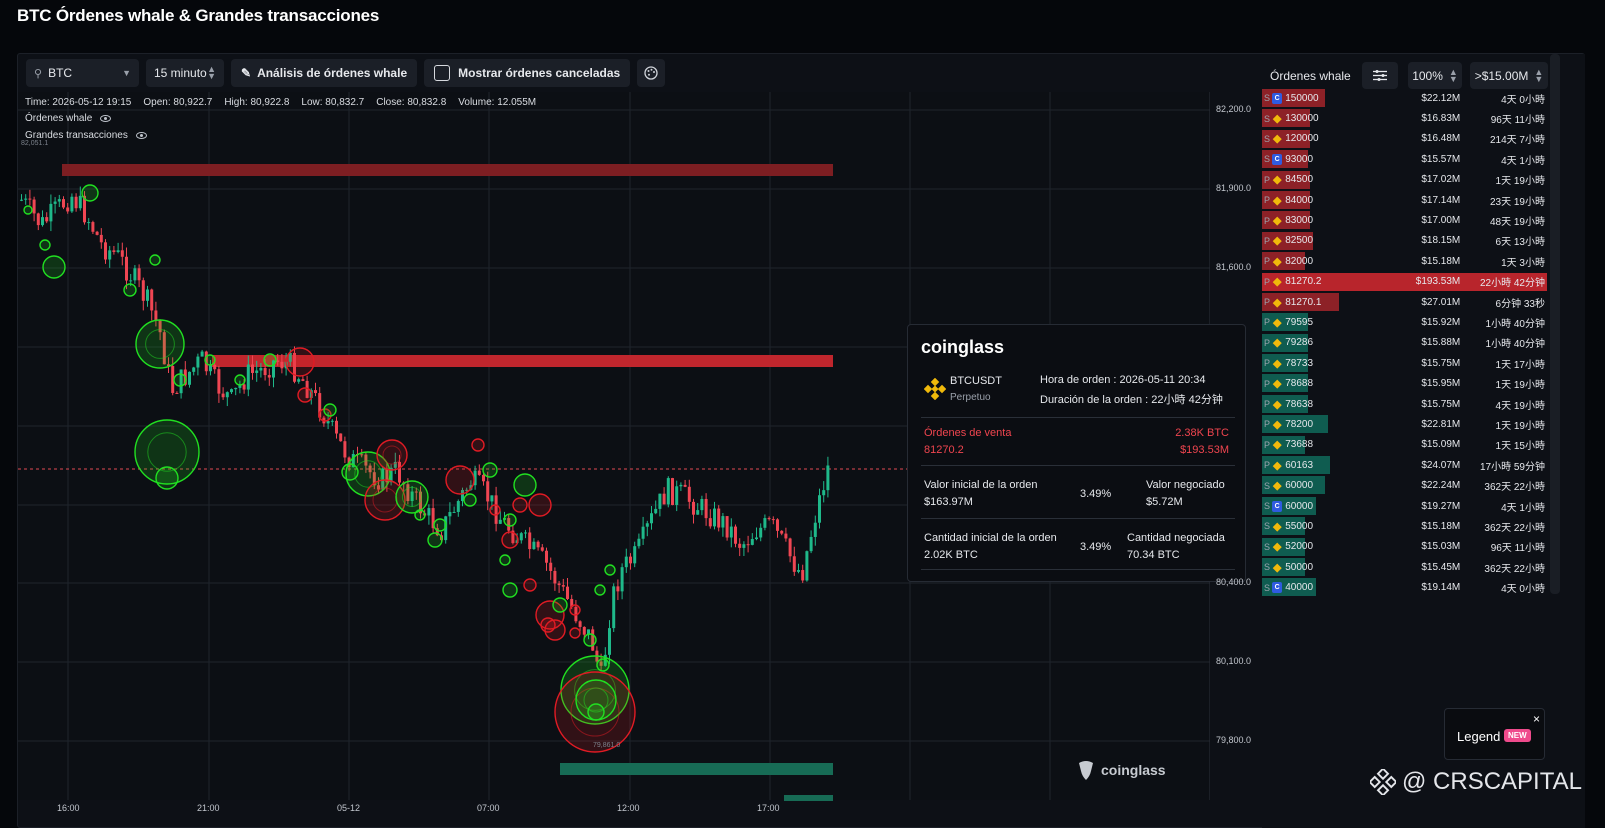  Describe the element at coordinates (1435, 75) in the screenshot. I see `percent-select: 100% ▲ ▼` at that location.